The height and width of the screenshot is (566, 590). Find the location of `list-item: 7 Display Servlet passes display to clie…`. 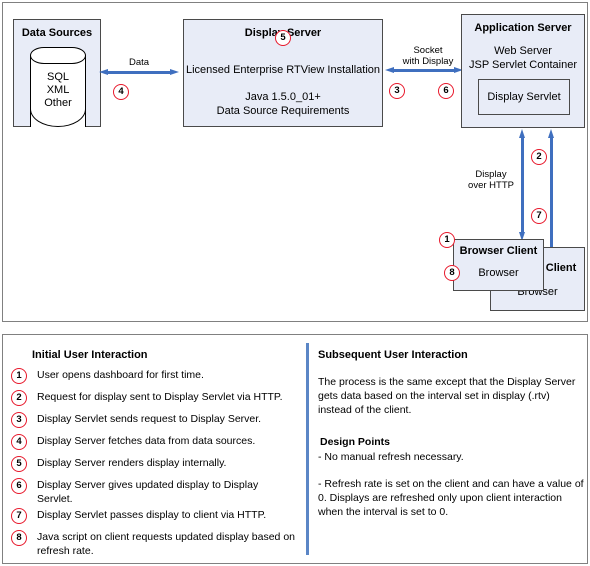

list-item: 7 Display Servlet passes display to clie… is located at coordinates (153, 518).